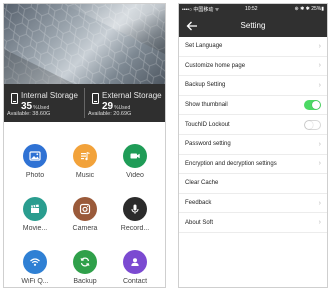 Image resolution: width=329 pixels, height=290 pixels. I want to click on internal-storage-available: Available: 38.60G, so click(29, 114).